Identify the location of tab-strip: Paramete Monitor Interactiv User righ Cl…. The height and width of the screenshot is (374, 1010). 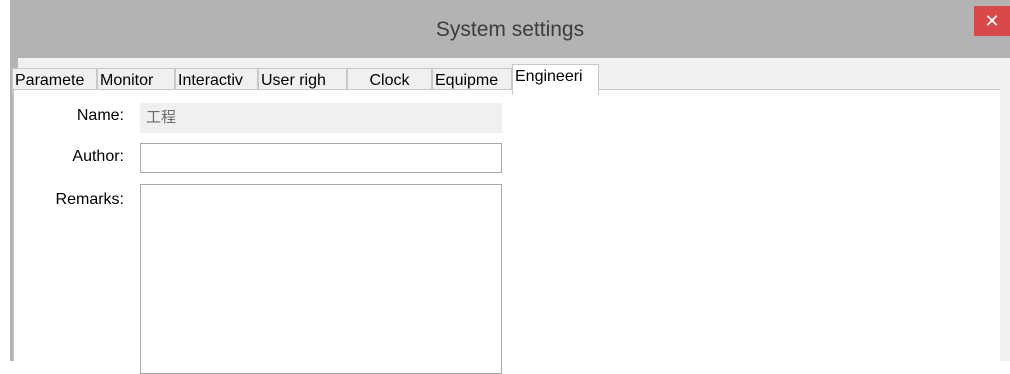
(502, 79).